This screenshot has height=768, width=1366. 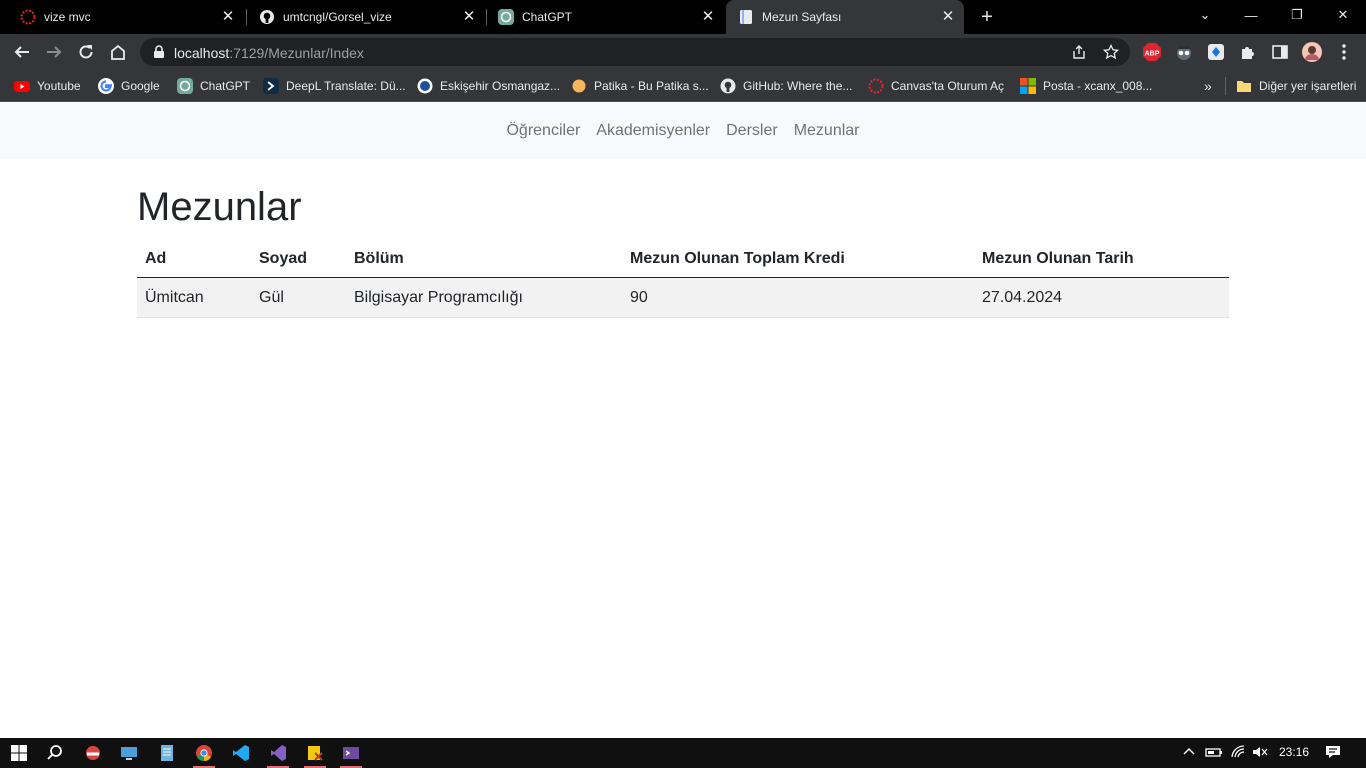 I want to click on new-tab-plus-icon: +, so click(x=987, y=17).